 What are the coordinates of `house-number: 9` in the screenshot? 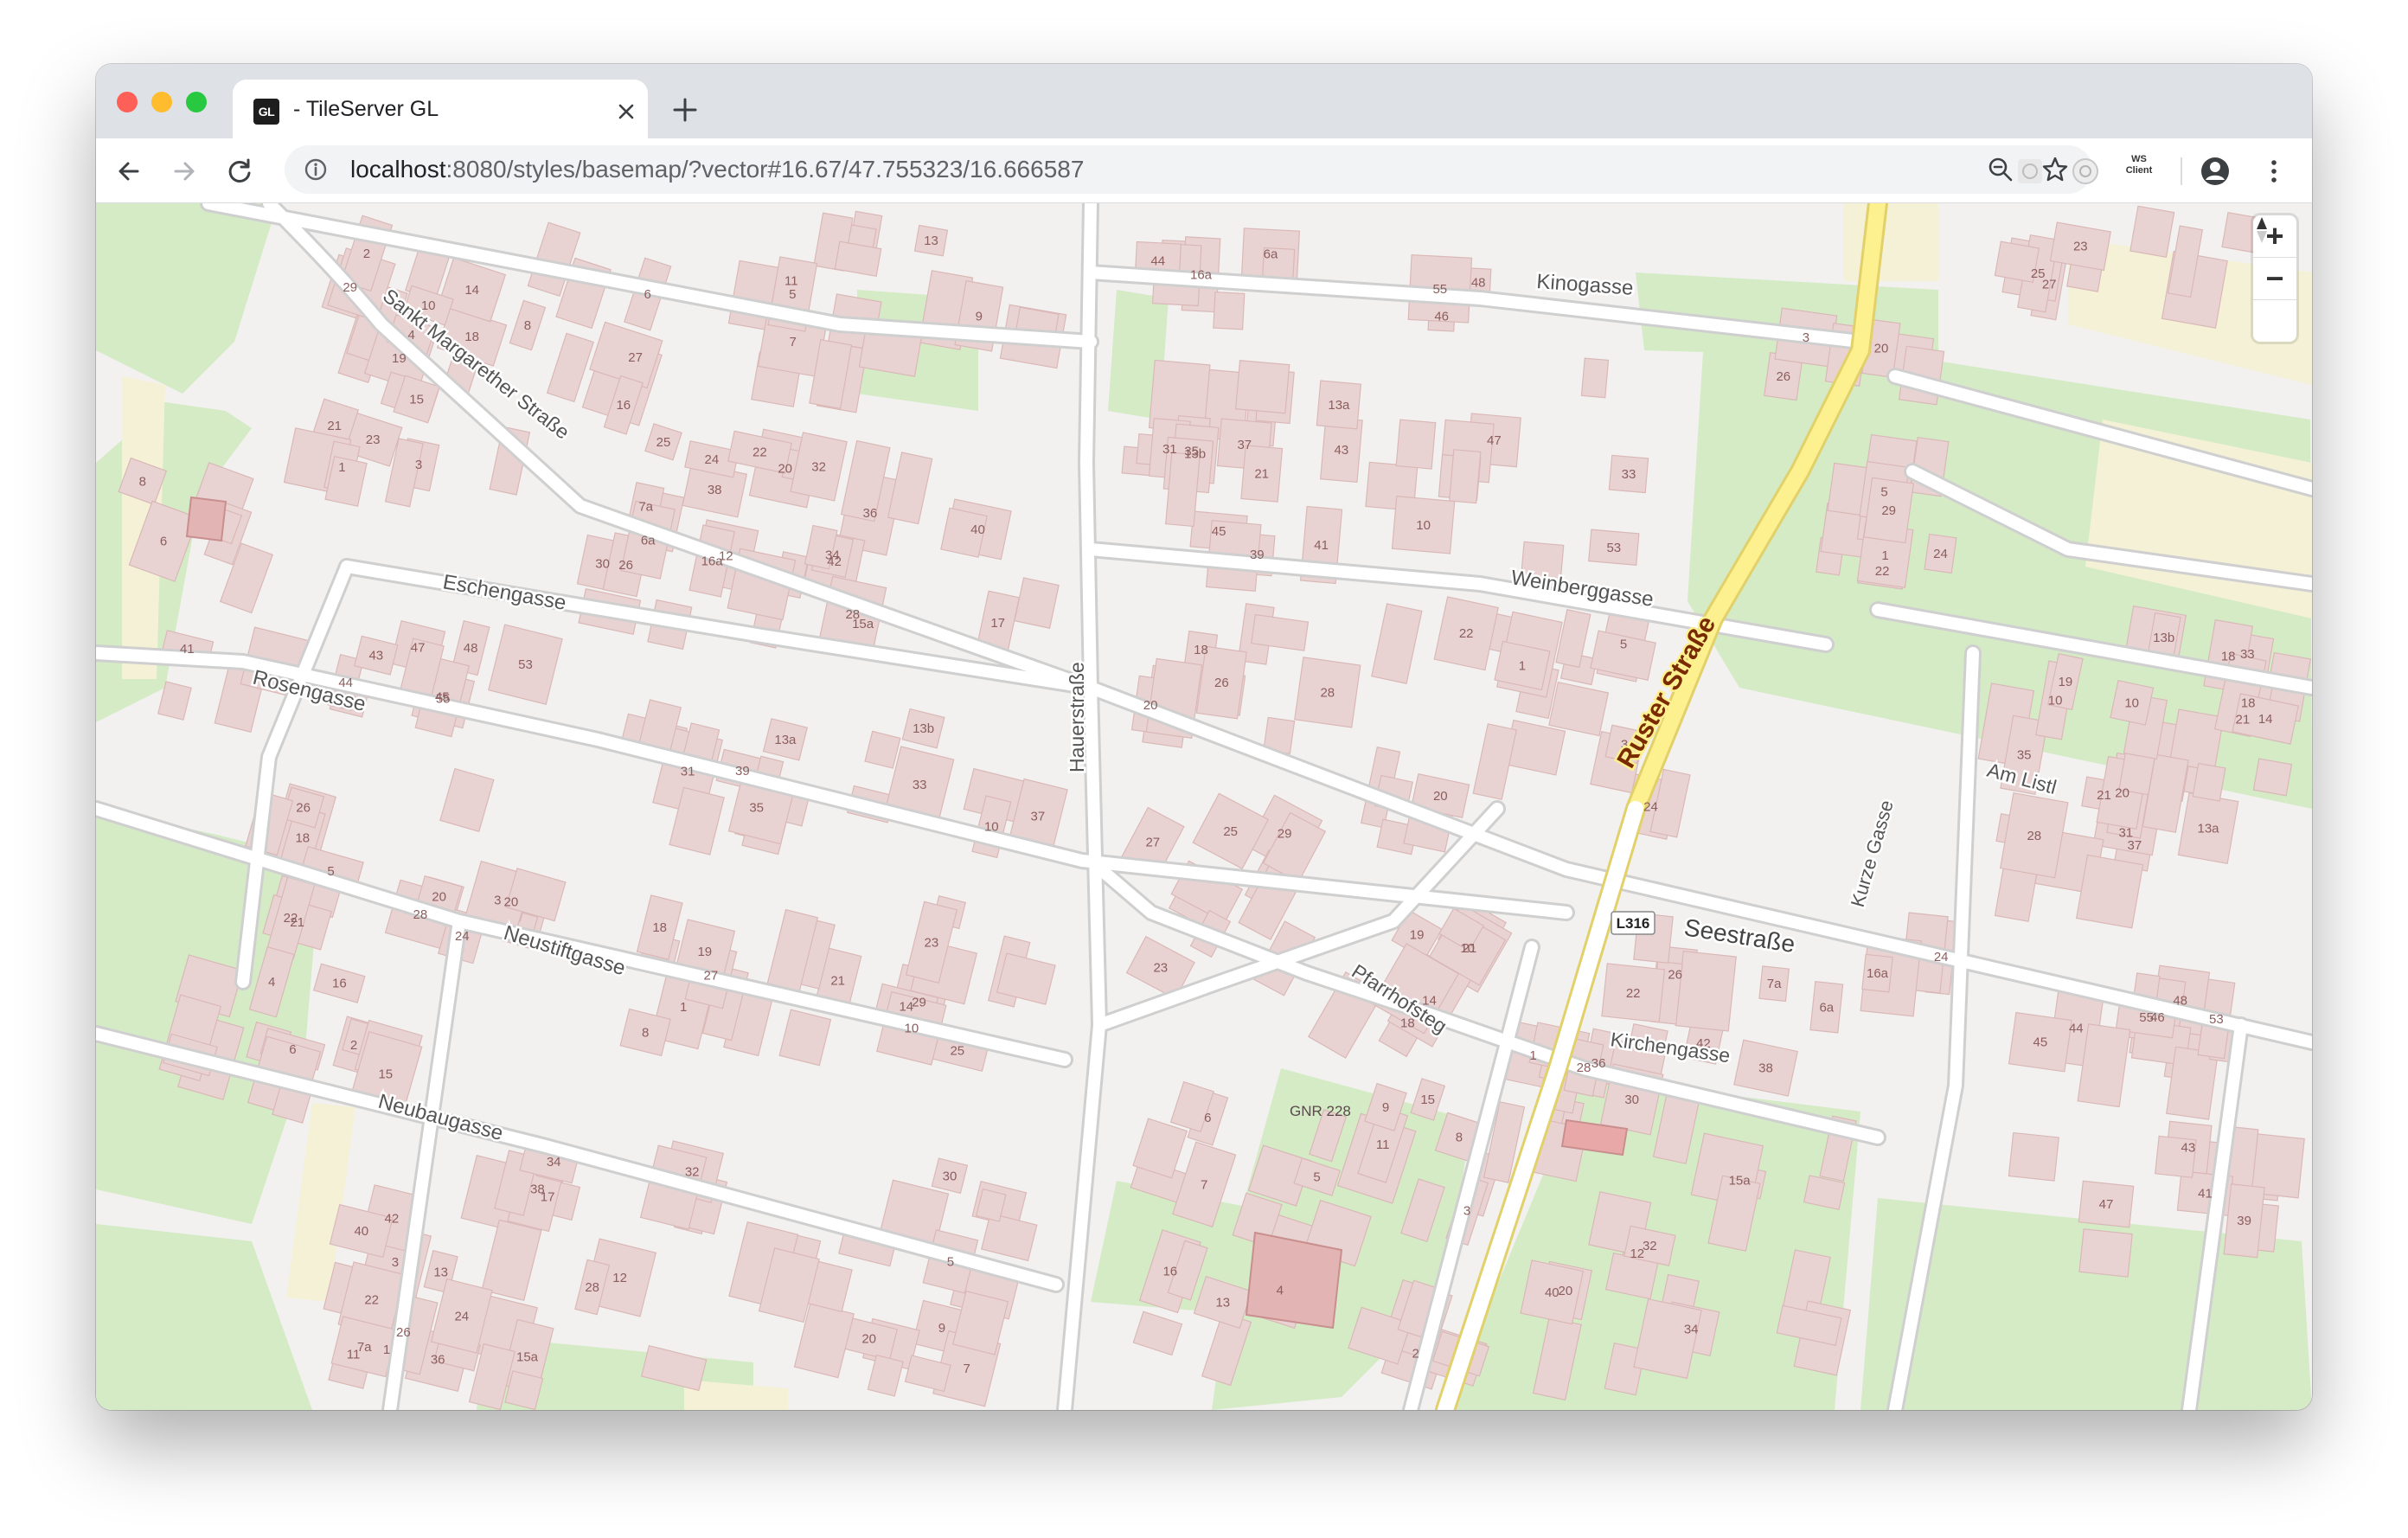 It's located at (1385, 1107).